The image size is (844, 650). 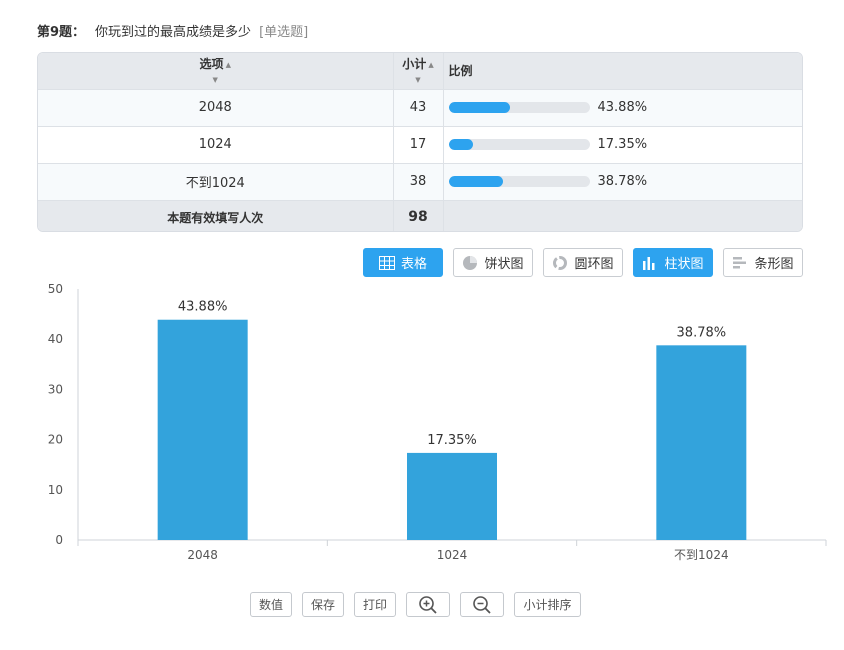 What do you see at coordinates (547, 604) in the screenshot?
I see `sort-by-count-button: 小计排序` at bounding box center [547, 604].